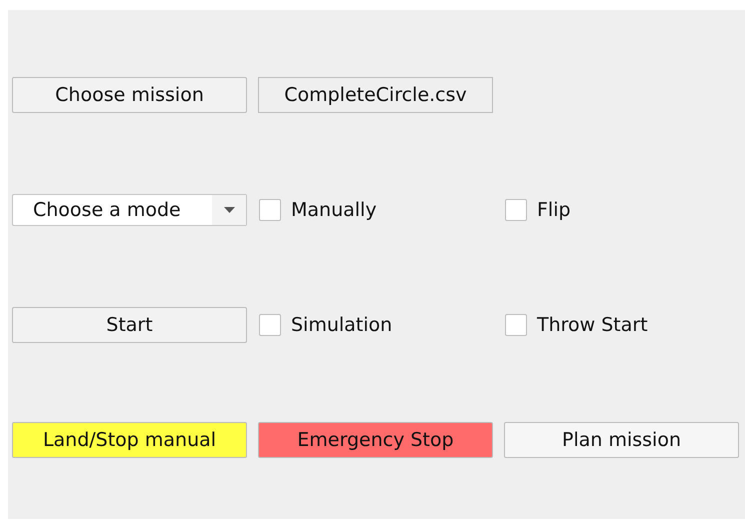  I want to click on action-button: Plan mission, so click(621, 440).